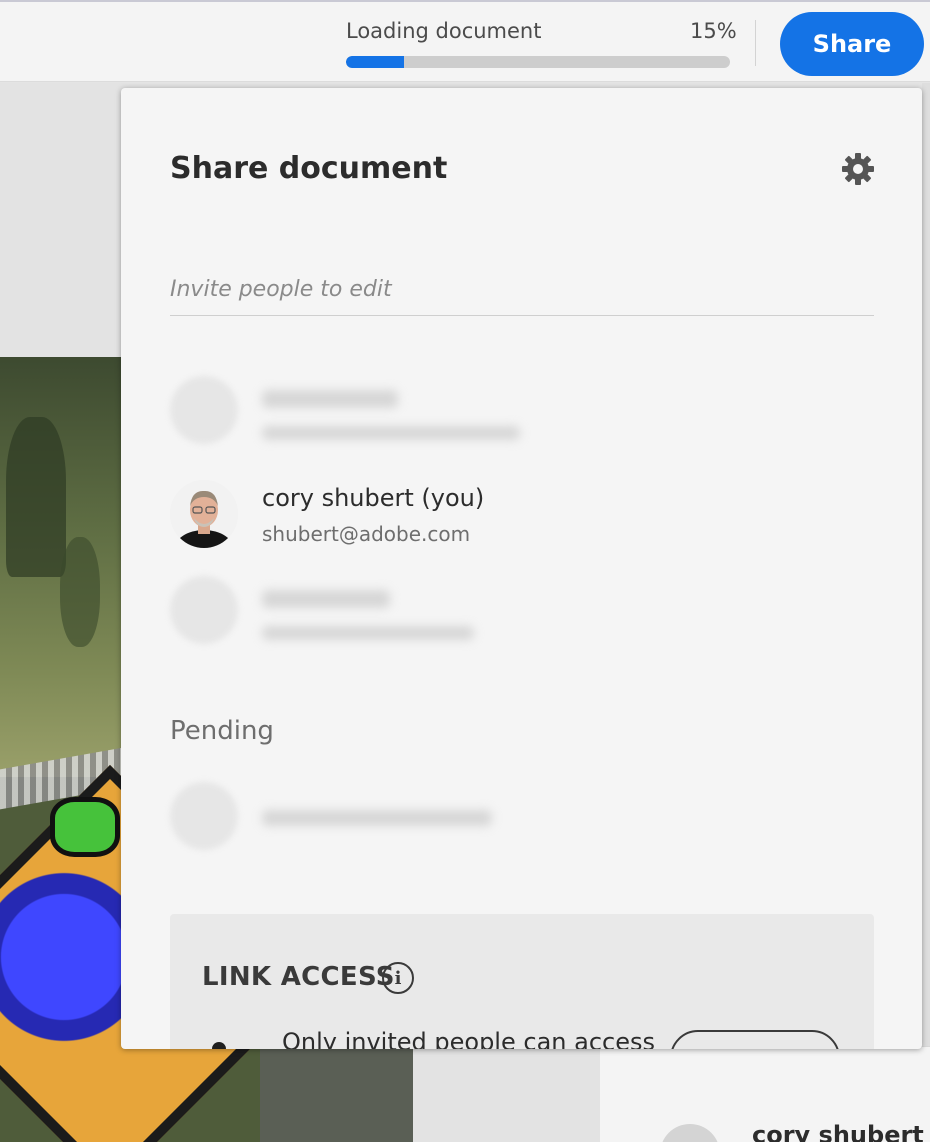  What do you see at coordinates (522, 290) in the screenshot?
I see `invite-input` at bounding box center [522, 290].